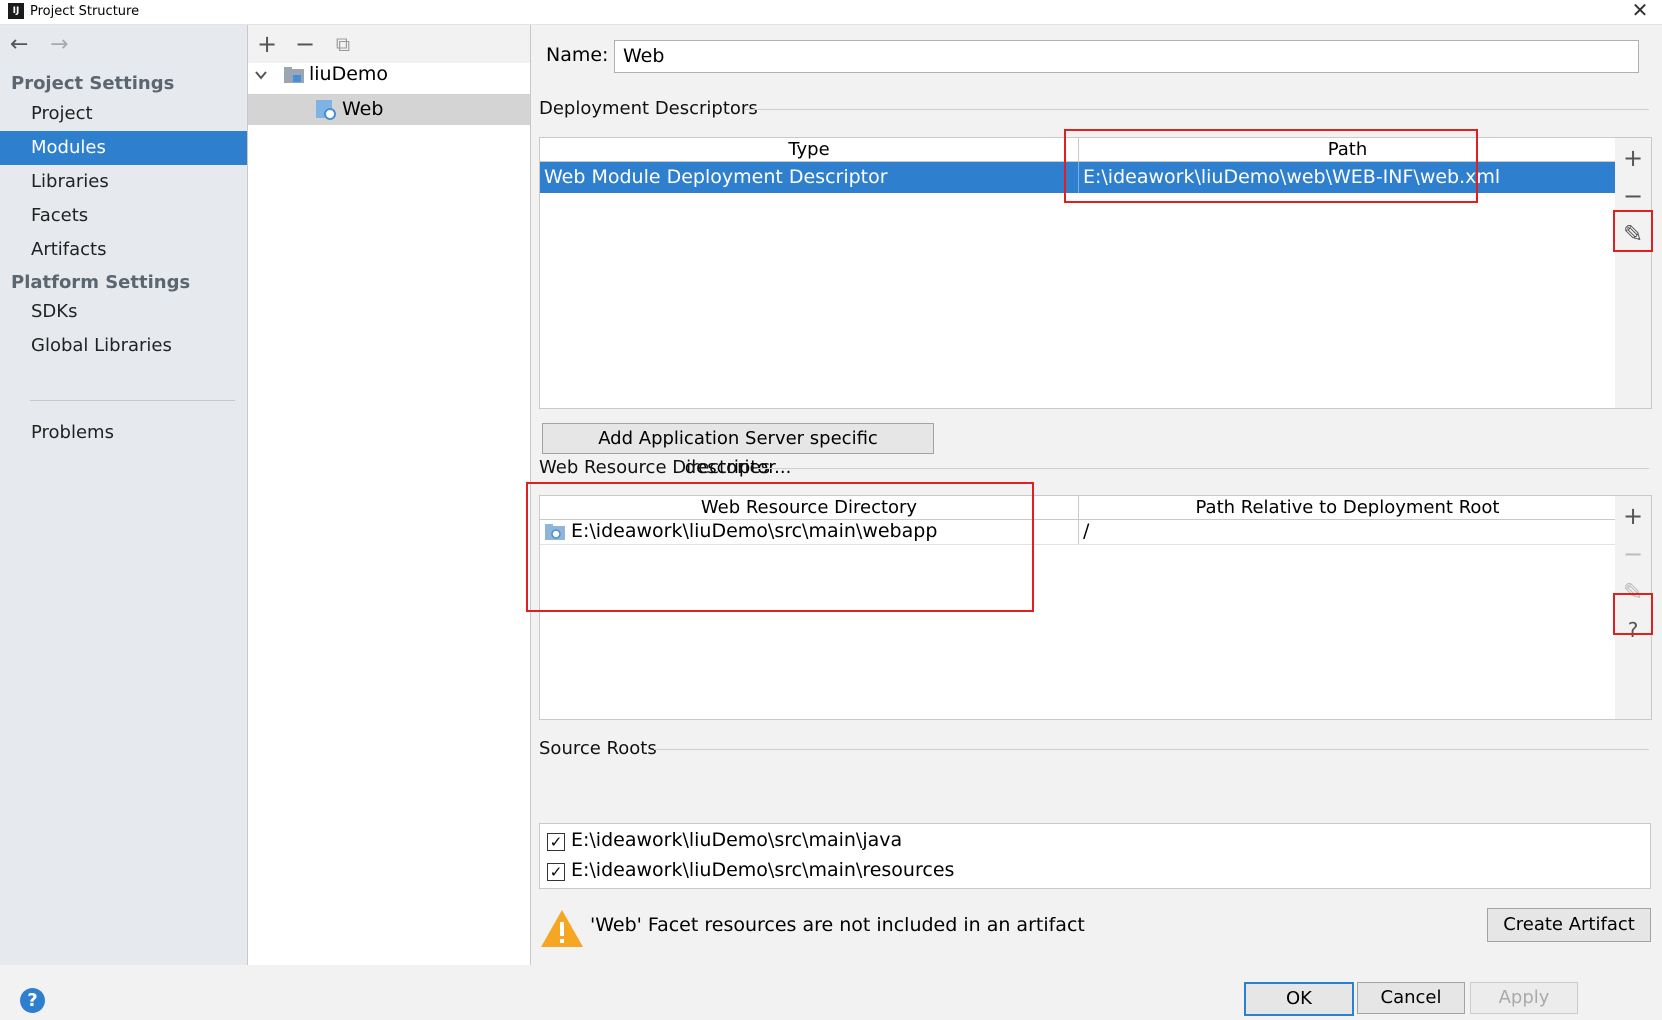  What do you see at coordinates (654, 467) in the screenshot?
I see `web-resource-directories-title: Web Resource Directories` at bounding box center [654, 467].